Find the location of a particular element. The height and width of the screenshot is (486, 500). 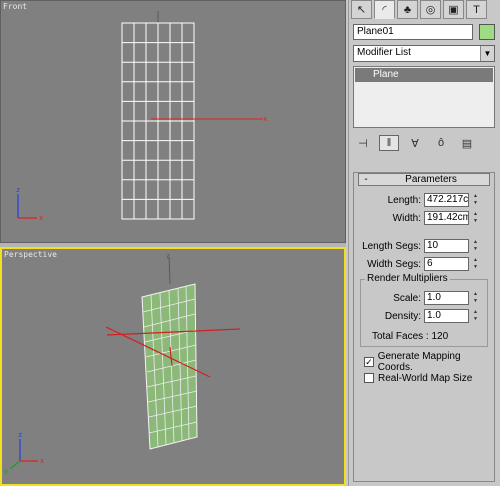

width-field: 191.42cm is located at coordinates (446, 218).